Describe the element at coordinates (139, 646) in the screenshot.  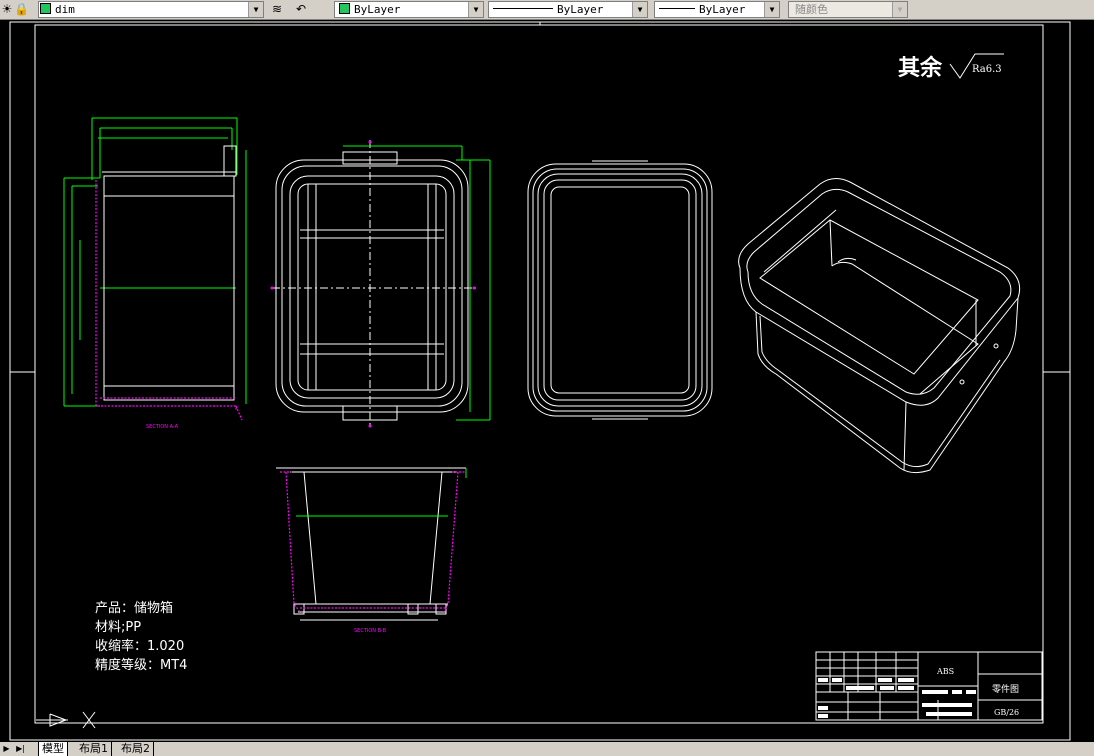
I see `note-shrinkage: 收缩率：1.020` at that location.